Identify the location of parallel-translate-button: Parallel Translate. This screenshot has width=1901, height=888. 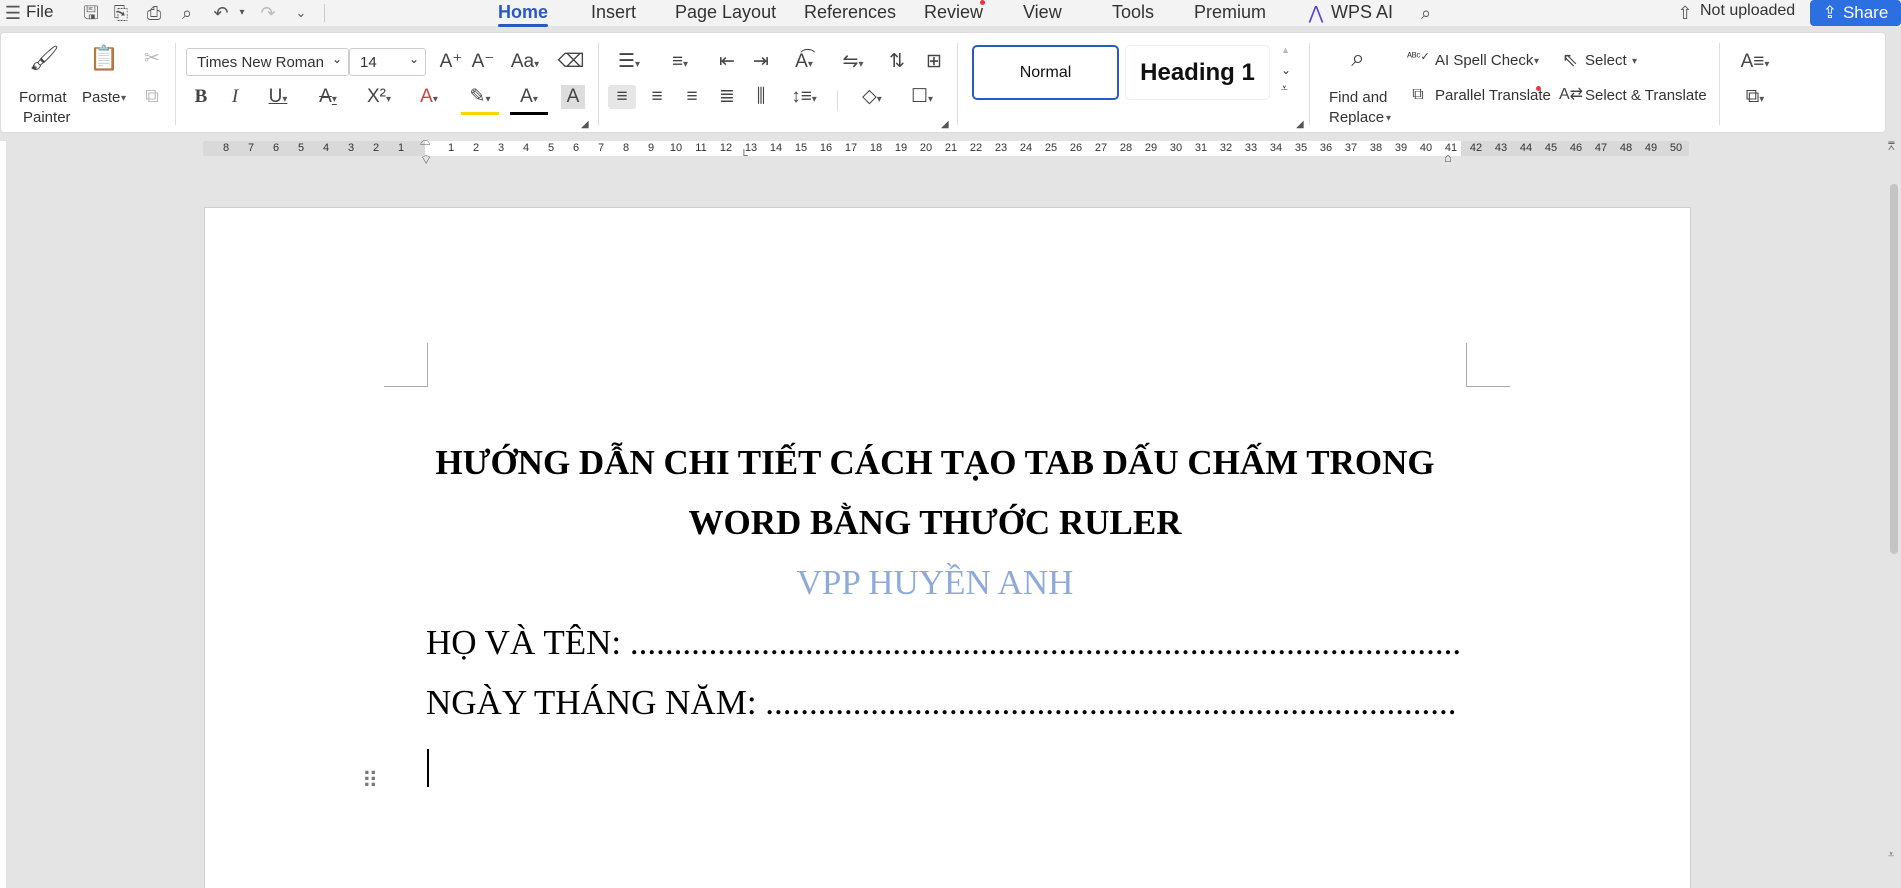
(1493, 95).